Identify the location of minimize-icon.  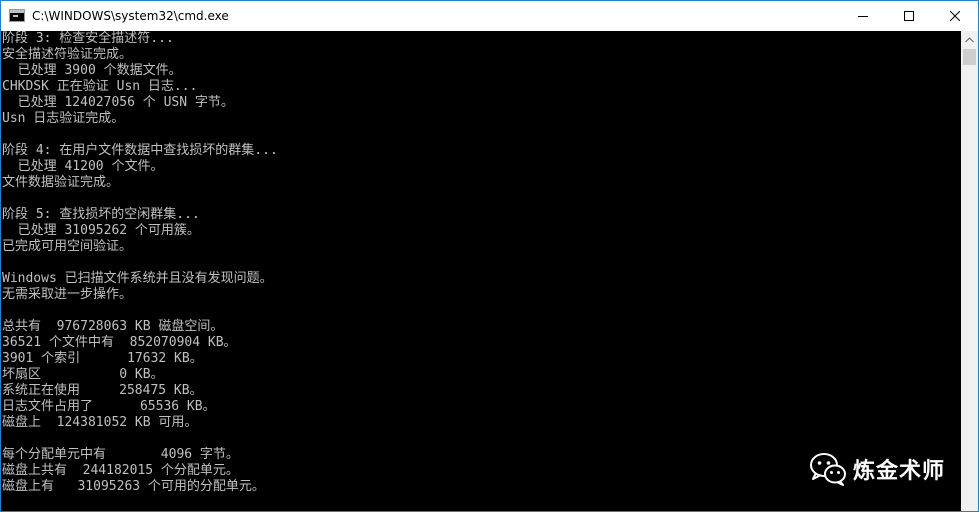
(863, 16).